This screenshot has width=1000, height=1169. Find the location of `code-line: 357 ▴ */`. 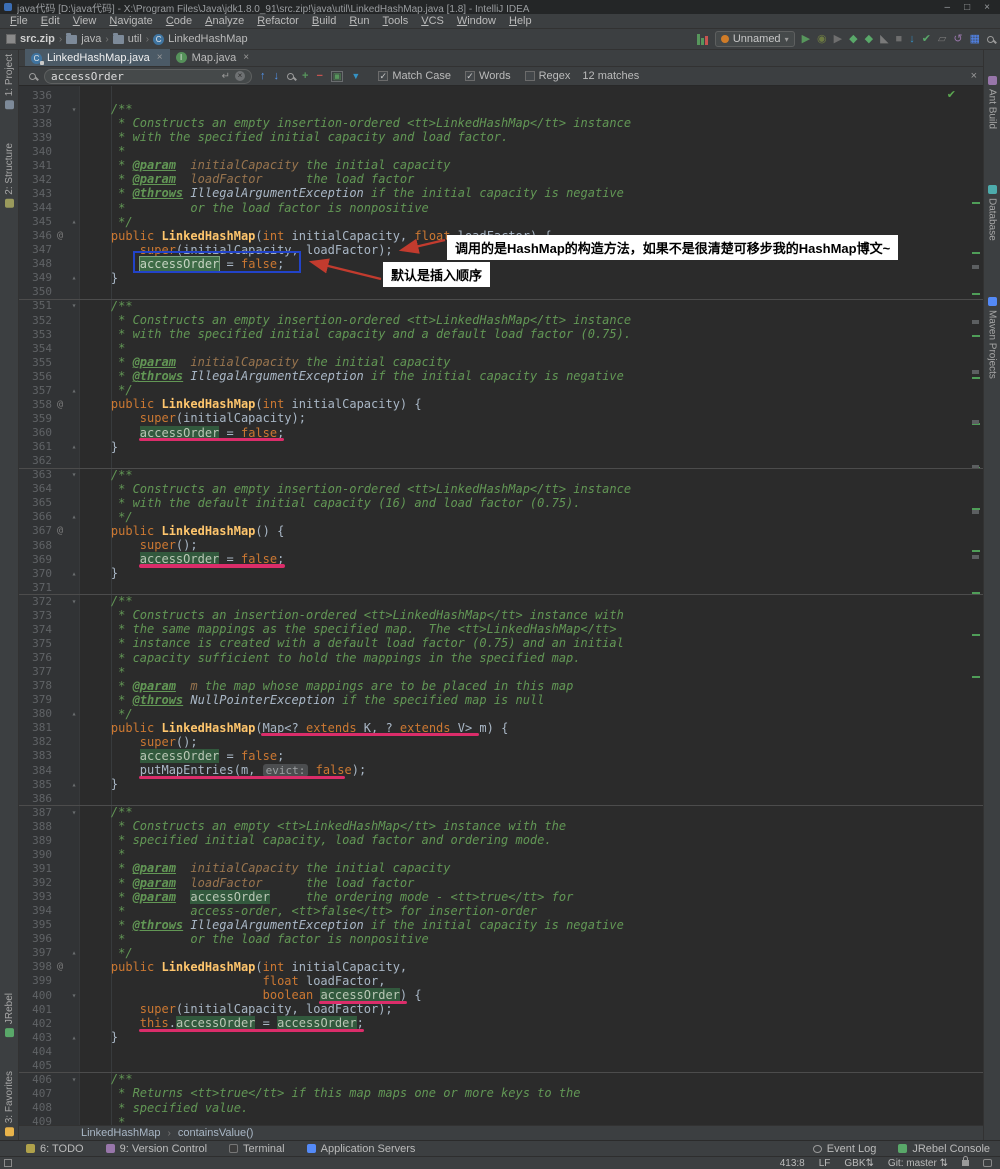

code-line: 357 ▴ */ is located at coordinates (501, 390).